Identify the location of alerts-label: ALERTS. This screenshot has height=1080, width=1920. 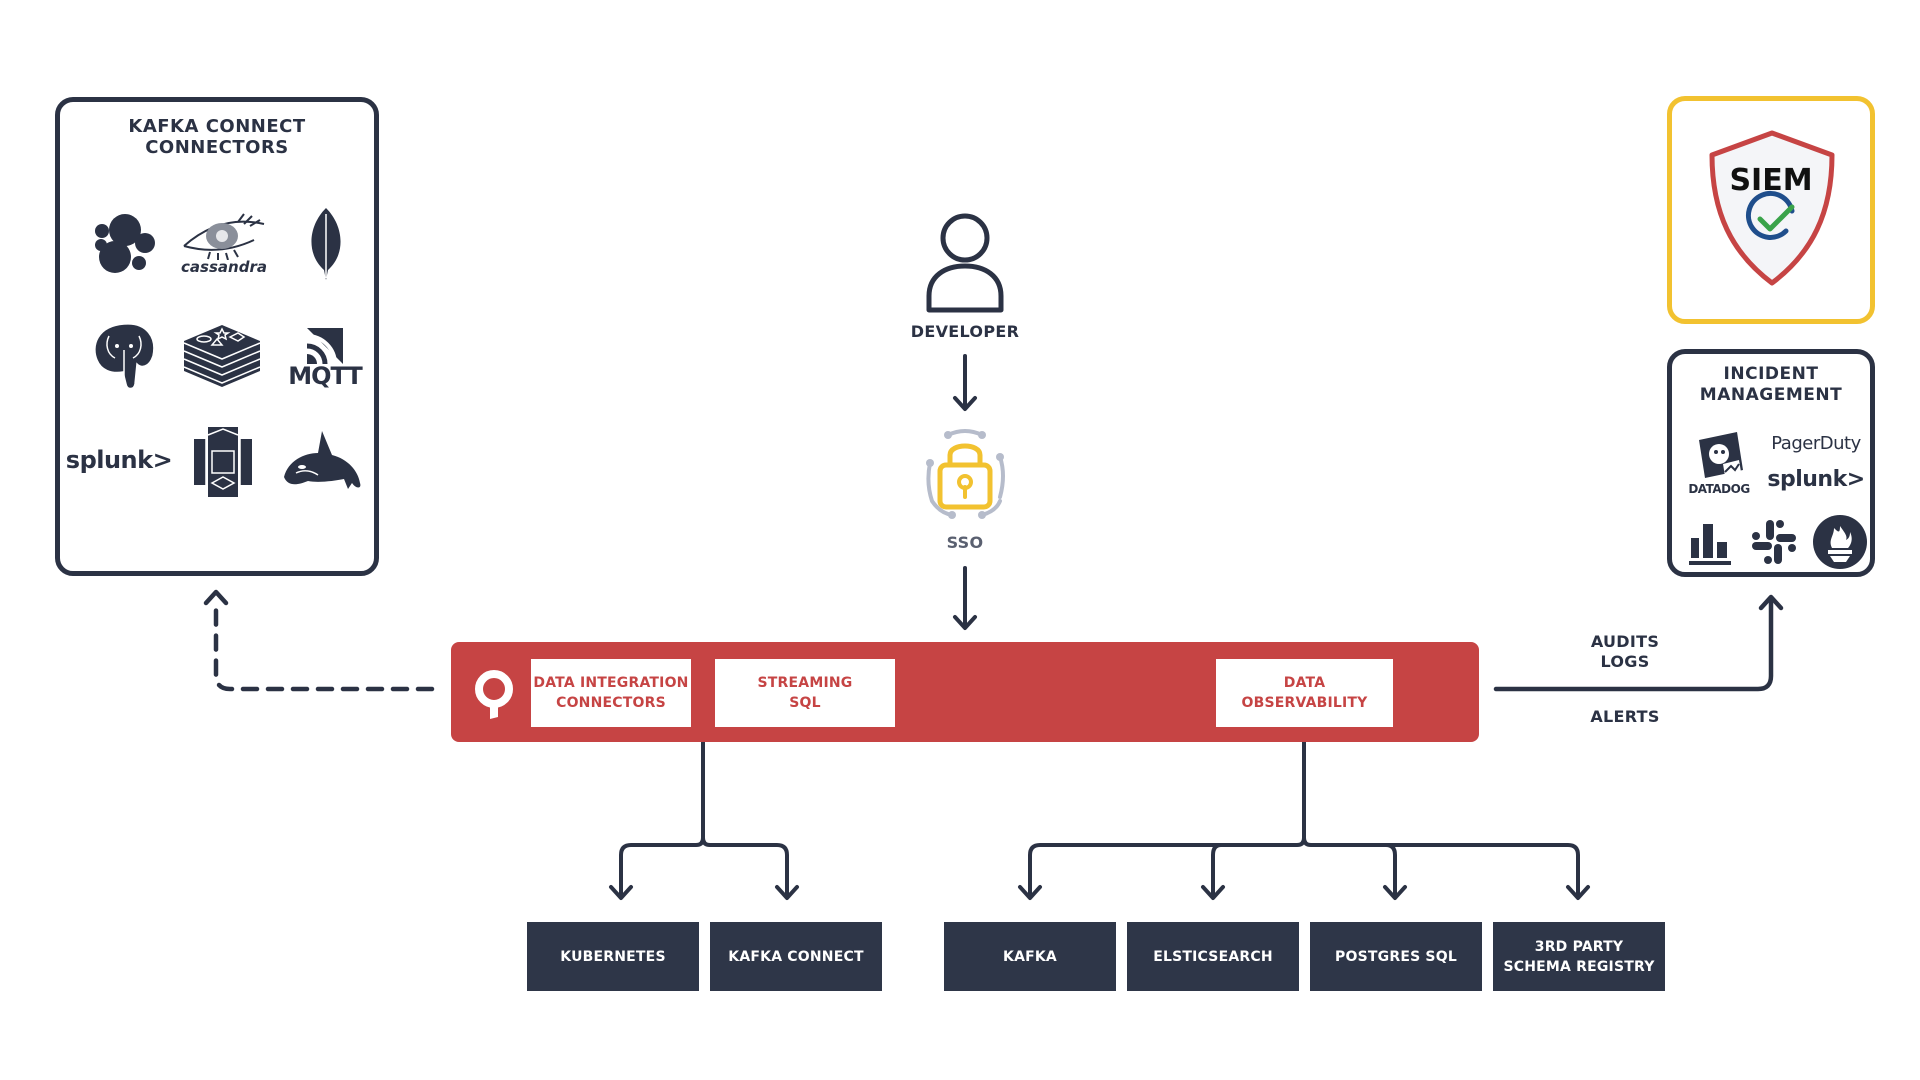
(1625, 716).